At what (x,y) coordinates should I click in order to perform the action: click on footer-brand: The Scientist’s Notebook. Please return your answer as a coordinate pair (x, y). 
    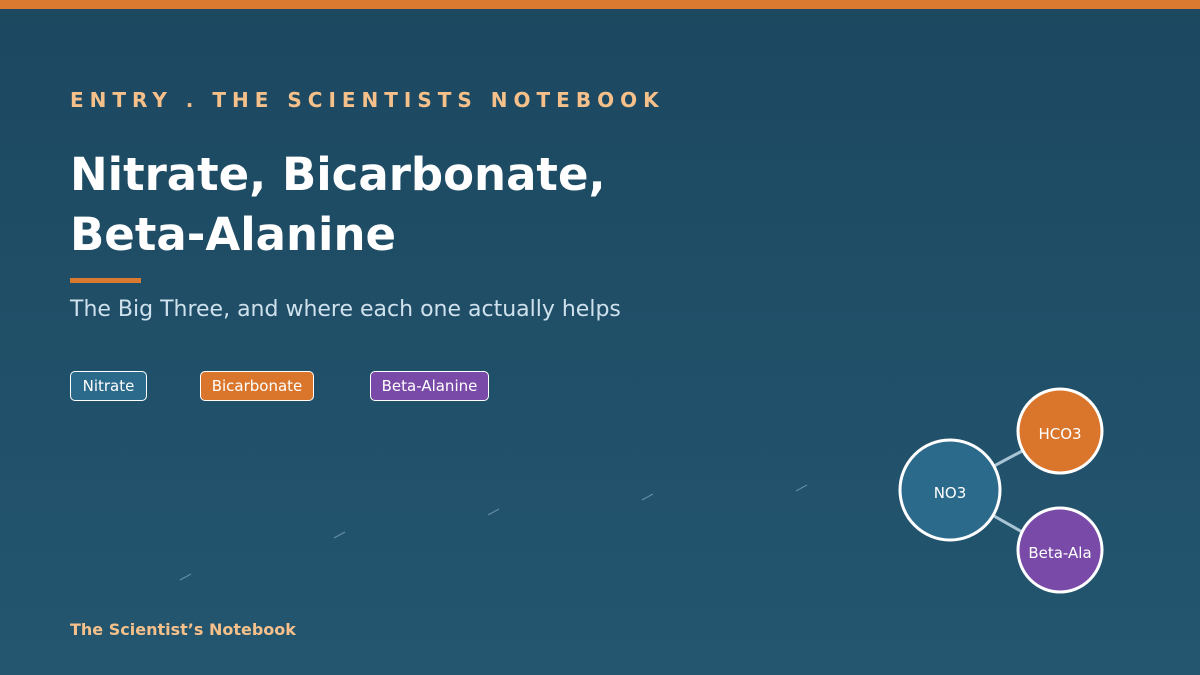
    Looking at the image, I should click on (183, 629).